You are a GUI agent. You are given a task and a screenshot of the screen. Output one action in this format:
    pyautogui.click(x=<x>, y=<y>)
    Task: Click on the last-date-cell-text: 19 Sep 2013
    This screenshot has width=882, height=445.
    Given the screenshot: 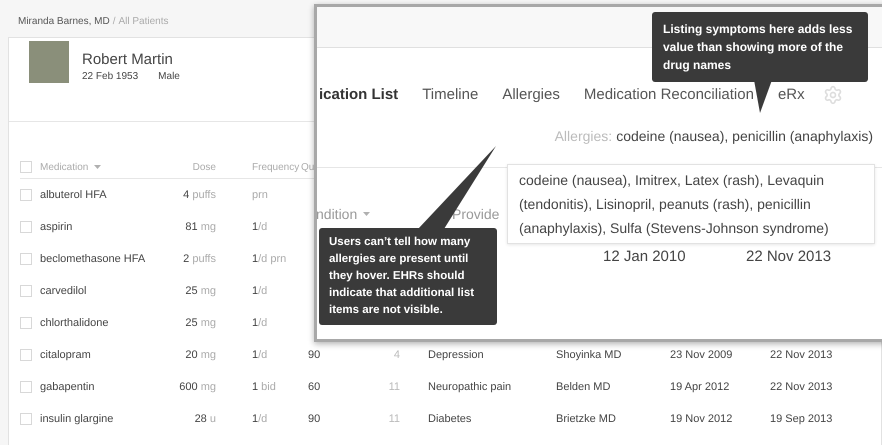 What is the action you would take?
    pyautogui.click(x=801, y=419)
    